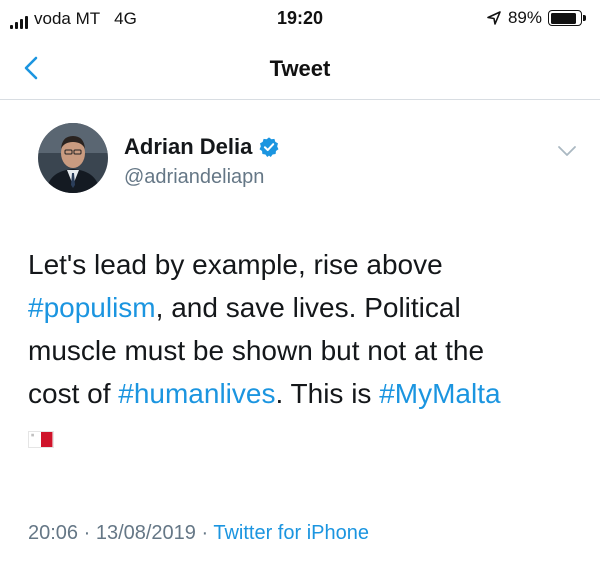 Image resolution: width=600 pixels, height=570 pixels. I want to click on avatar, so click(73, 158).